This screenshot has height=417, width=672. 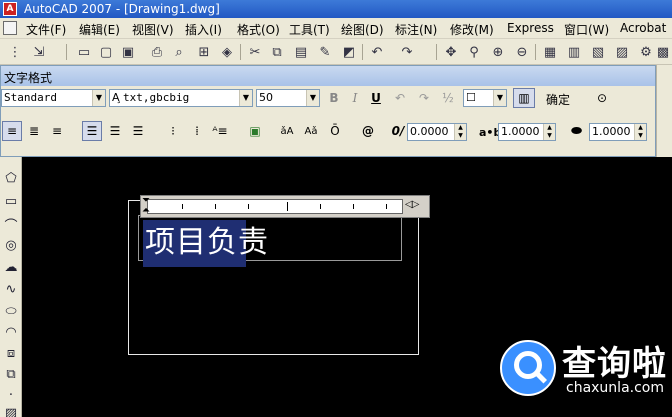 I want to click on rectangle-icon: ▭, so click(x=11, y=201).